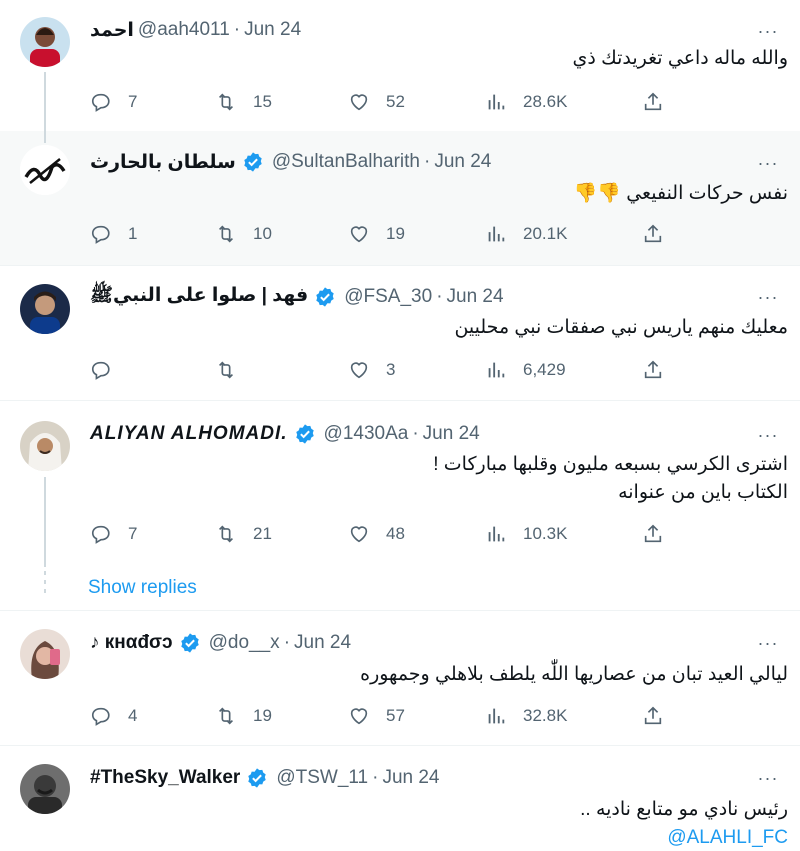 This screenshot has width=800, height=851. Describe the element at coordinates (376, 234) in the screenshot. I see `like-button: 19` at that location.